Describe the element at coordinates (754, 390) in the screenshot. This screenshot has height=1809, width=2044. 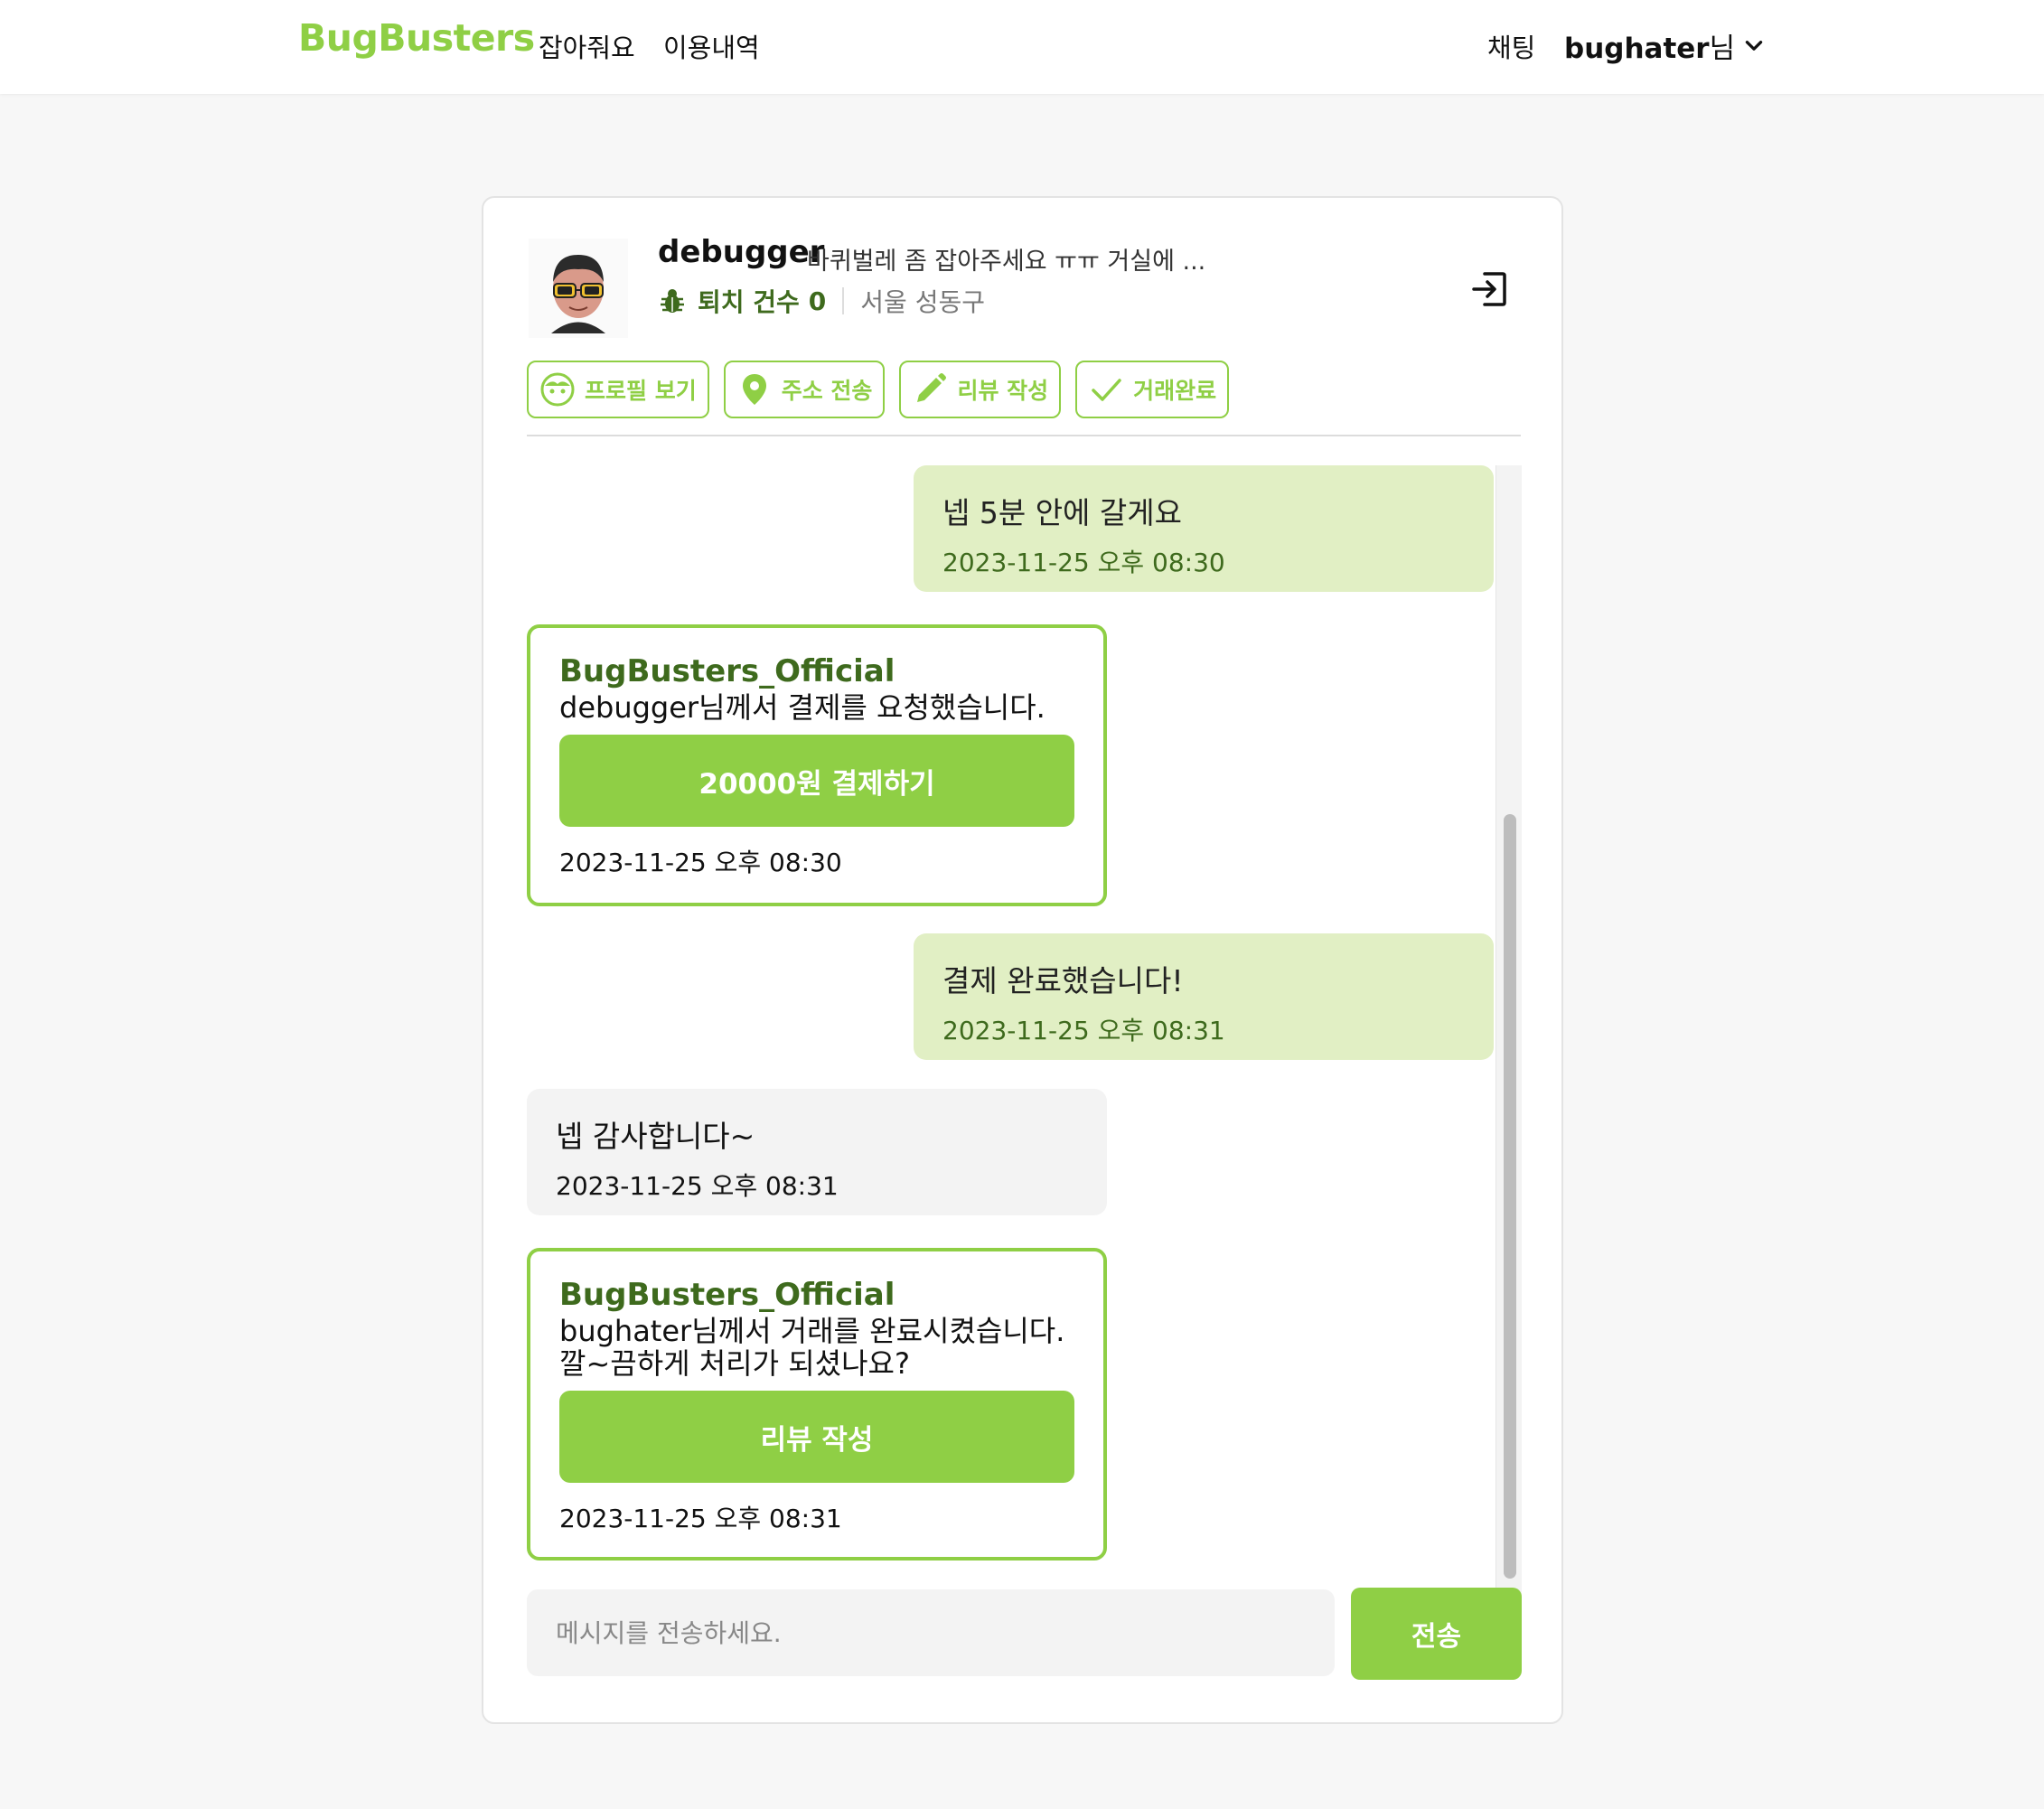
I see `location-pin-icon` at that location.